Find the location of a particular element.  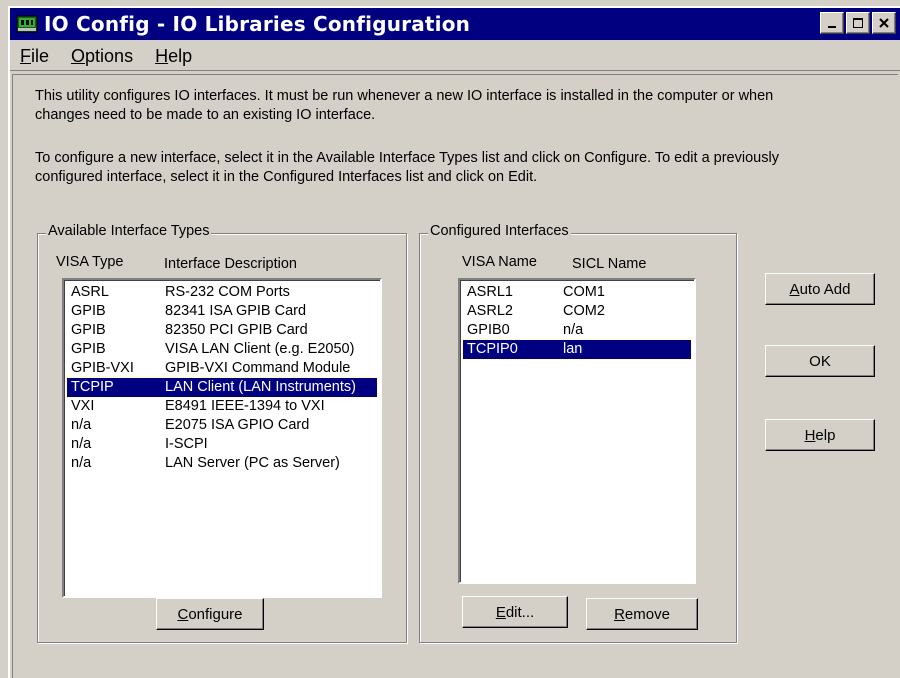

configured-interfaces-title: Configured Interfaces is located at coordinates (499, 231).